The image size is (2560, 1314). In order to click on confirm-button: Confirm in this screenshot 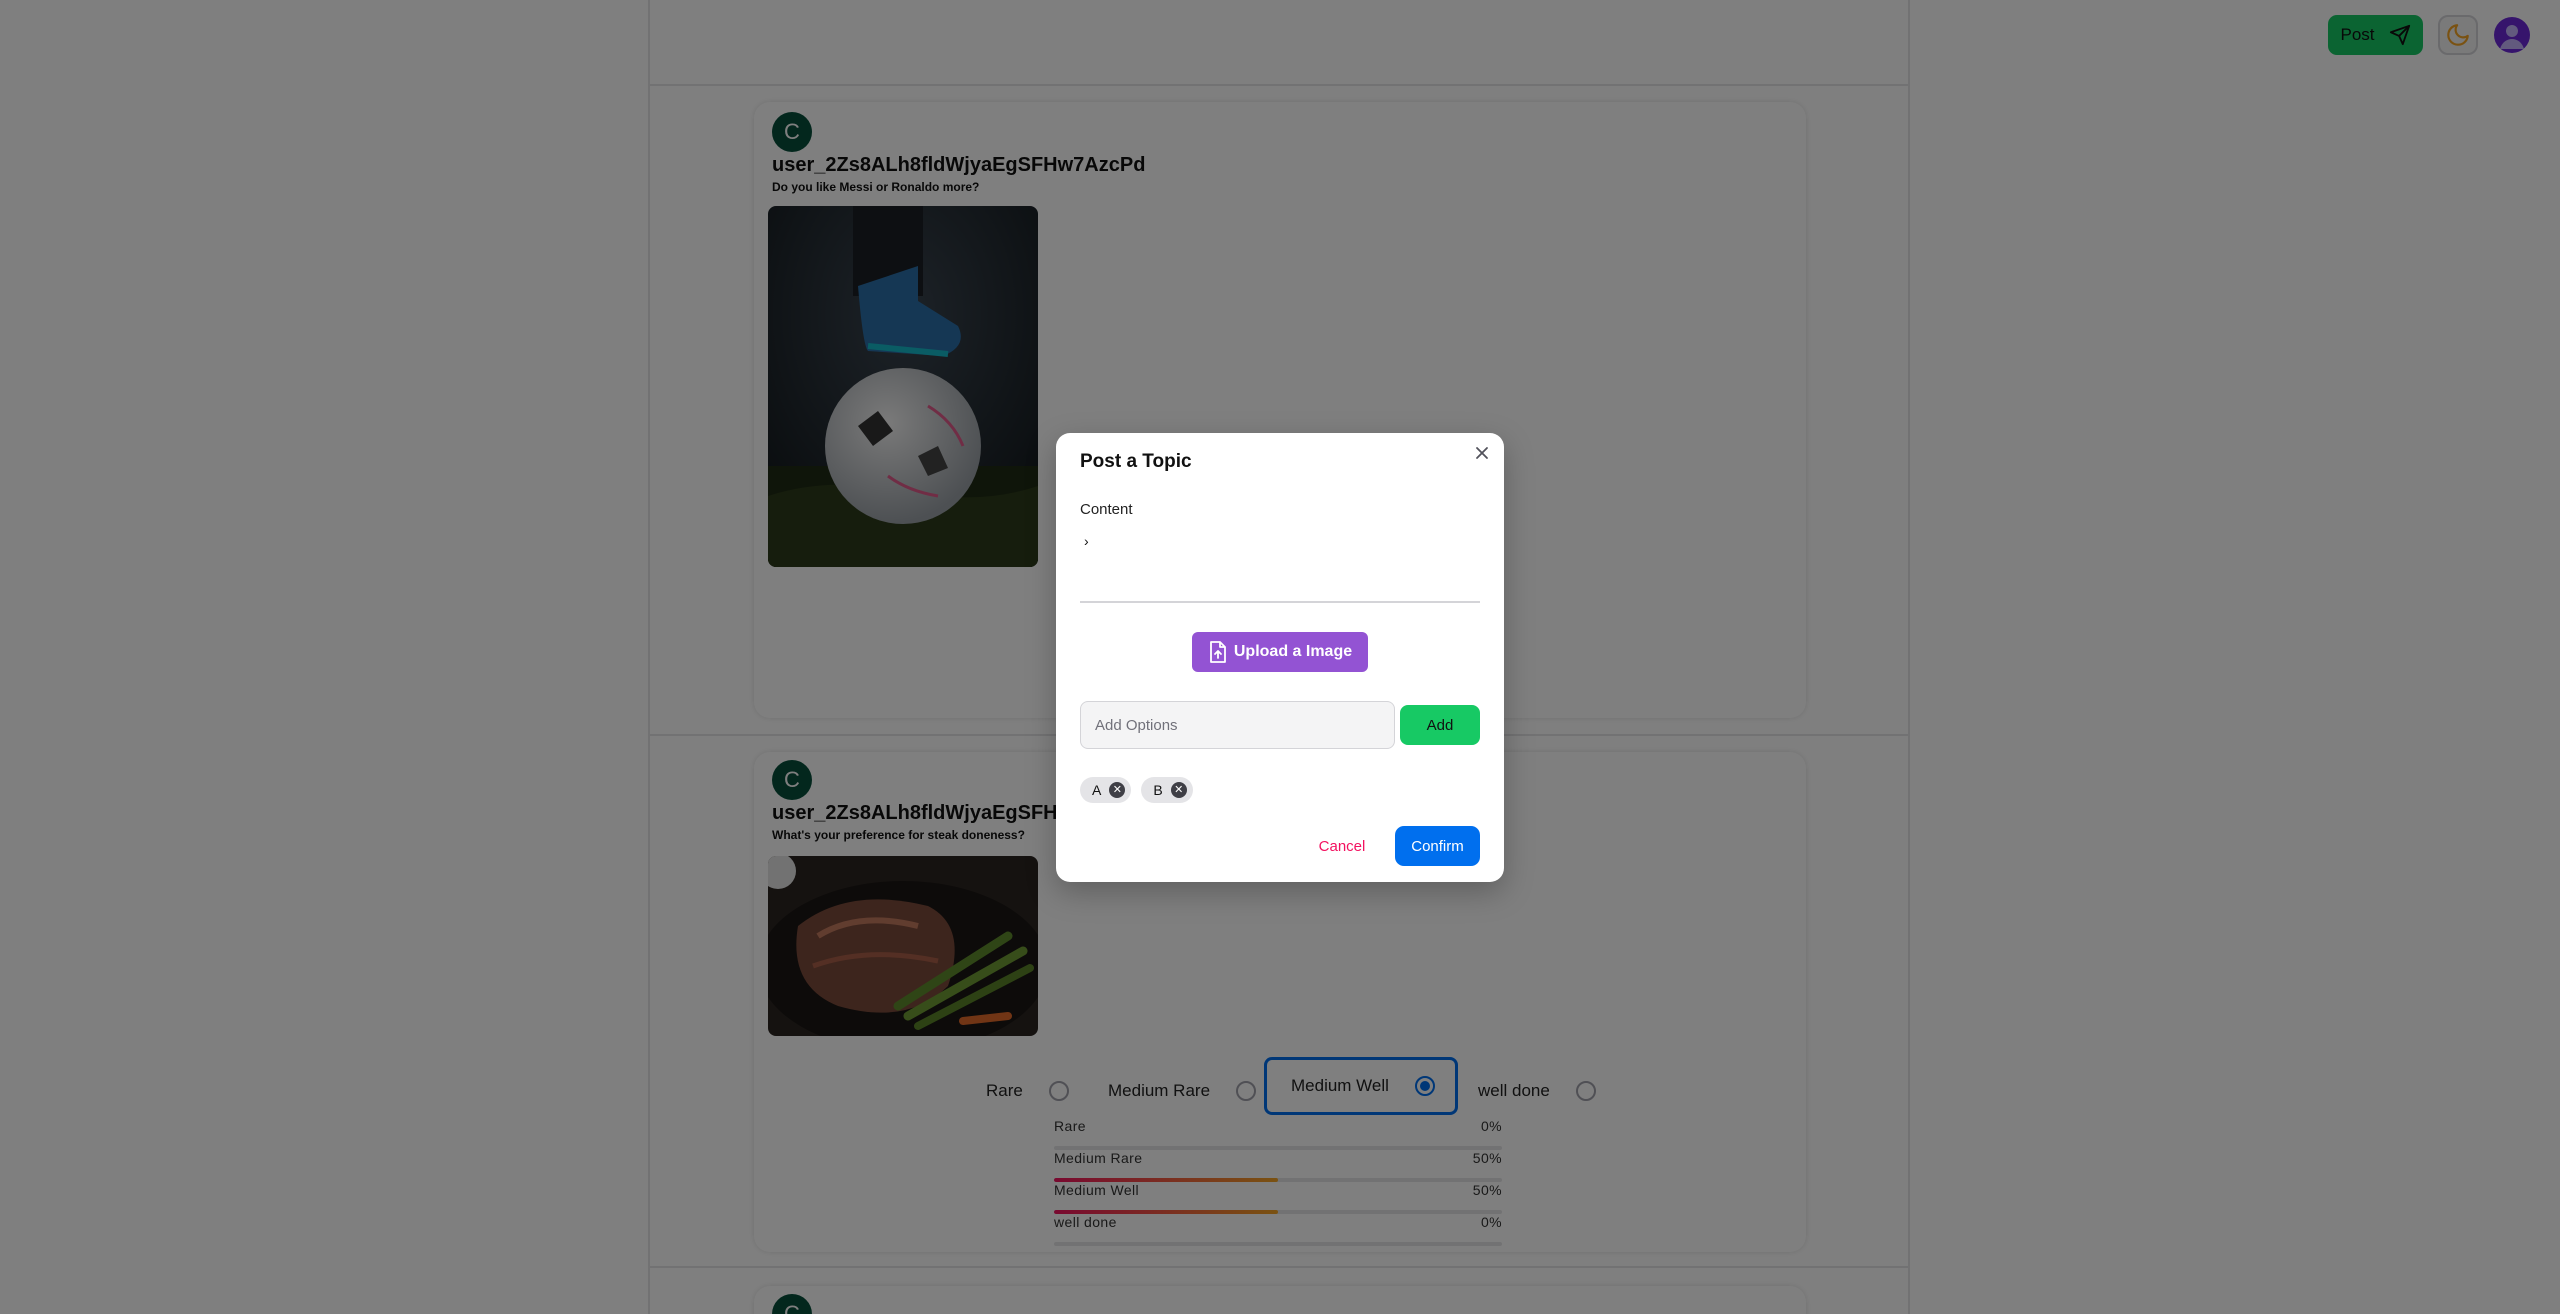, I will do `click(1437, 846)`.